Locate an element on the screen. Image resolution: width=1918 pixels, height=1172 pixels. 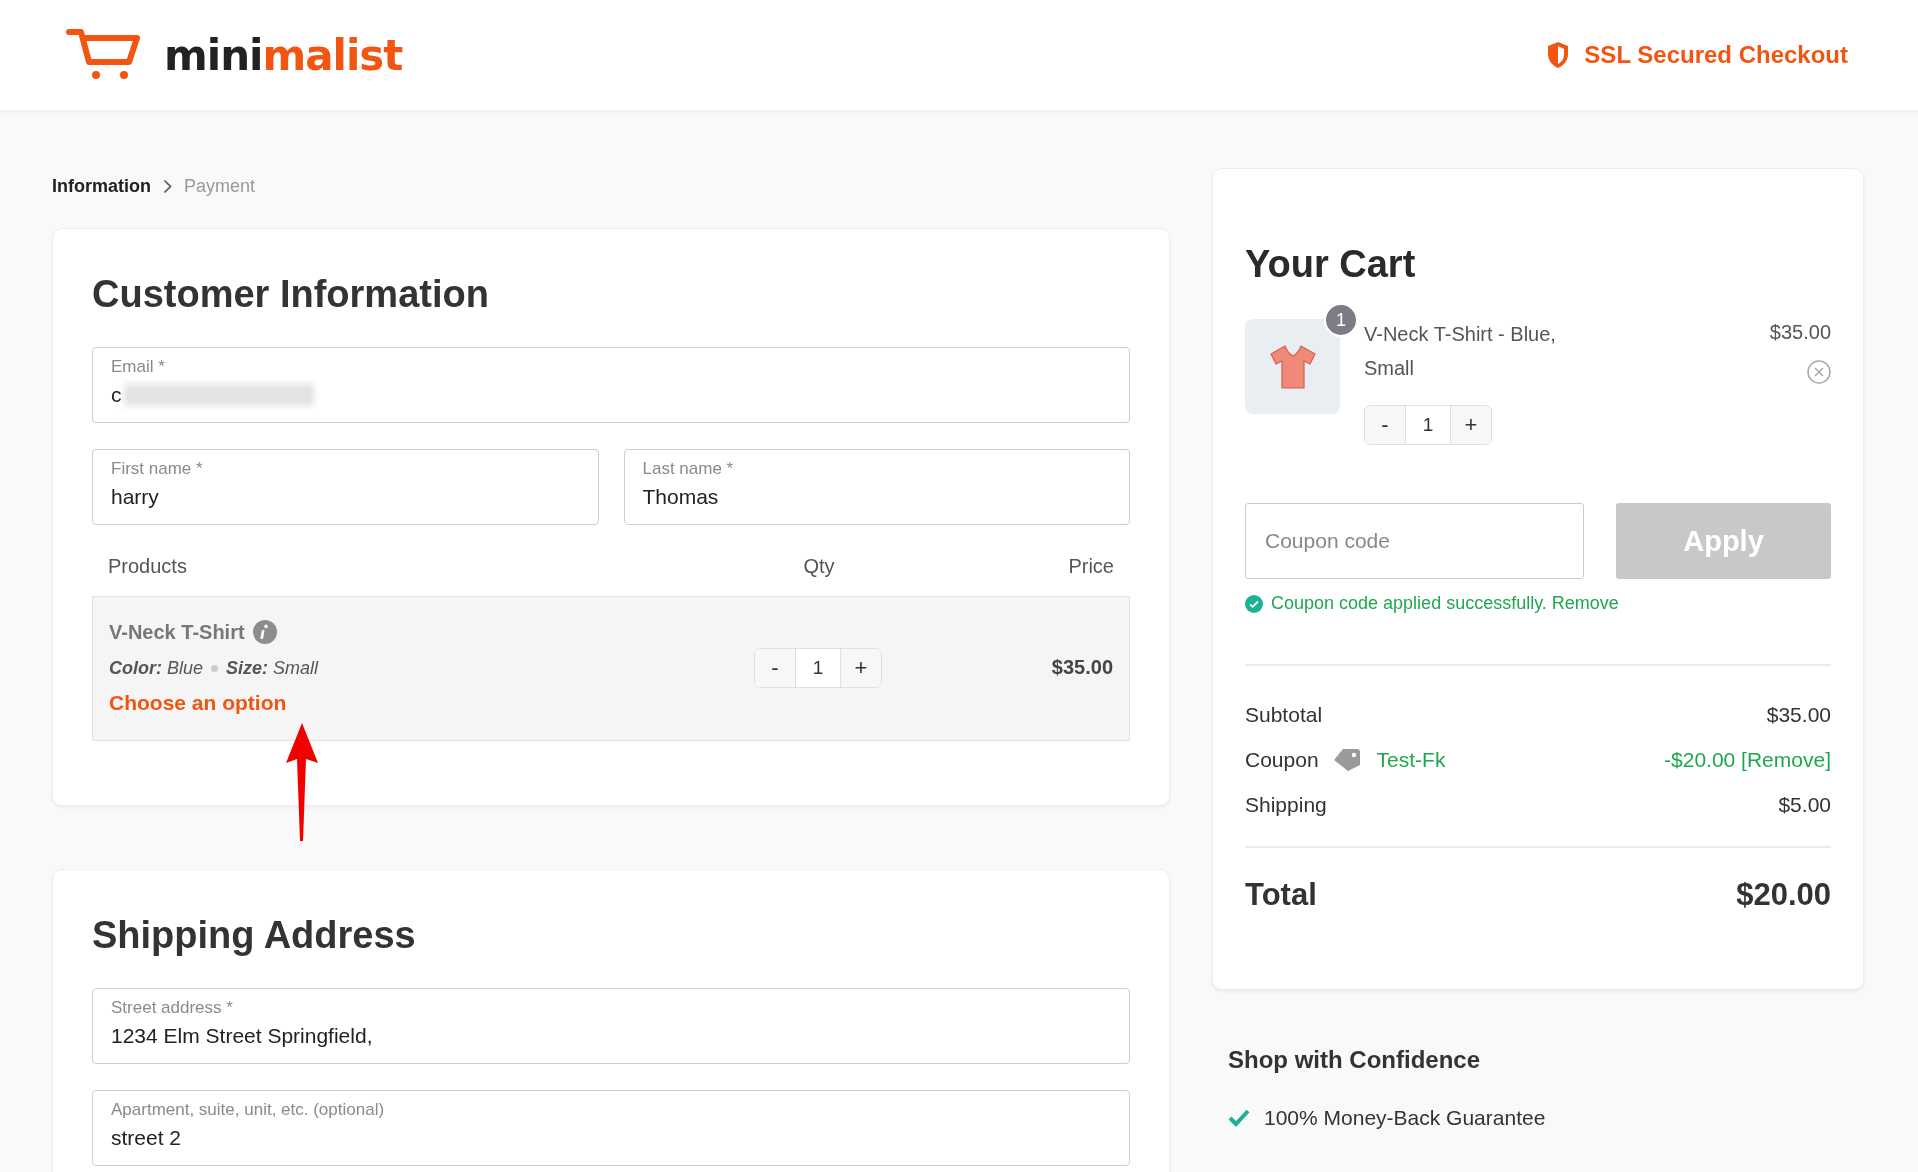
info-icon is located at coordinates (264, 632).